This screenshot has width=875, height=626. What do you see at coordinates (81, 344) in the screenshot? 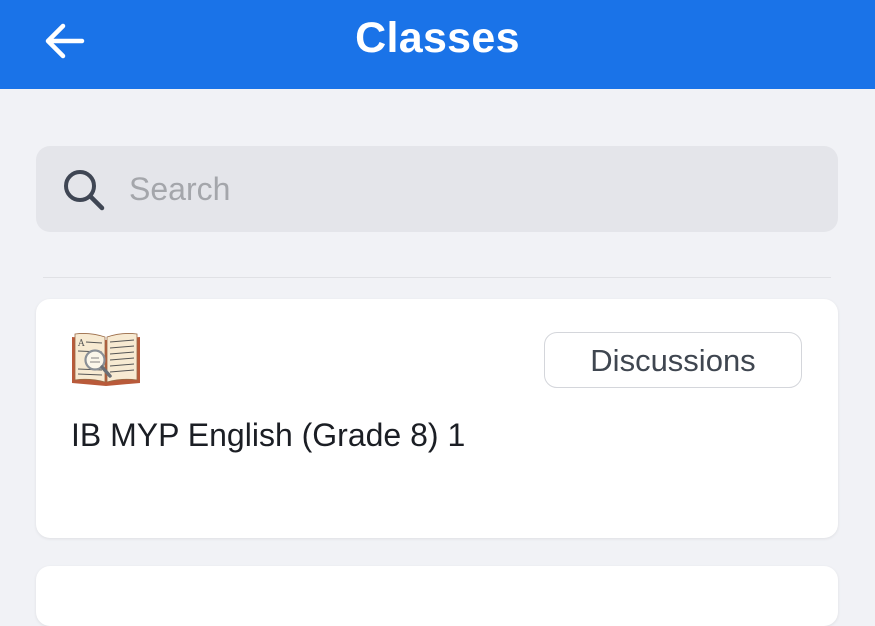
I see `svg-text: A` at bounding box center [81, 344].